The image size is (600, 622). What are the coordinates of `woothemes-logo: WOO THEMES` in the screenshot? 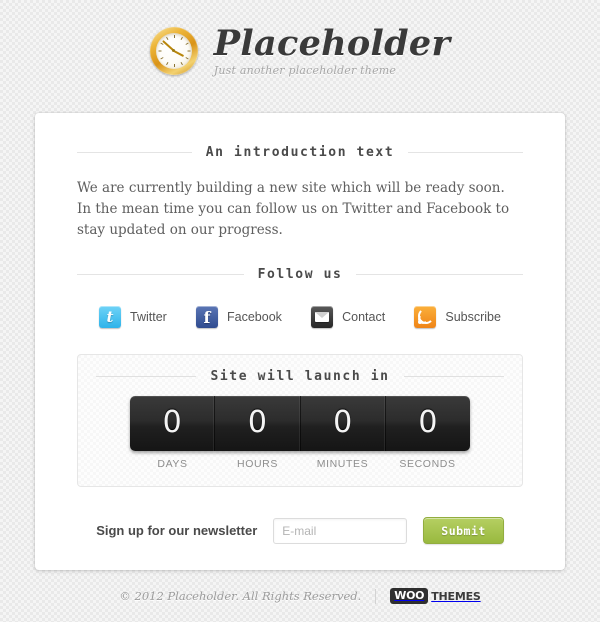 It's located at (435, 596).